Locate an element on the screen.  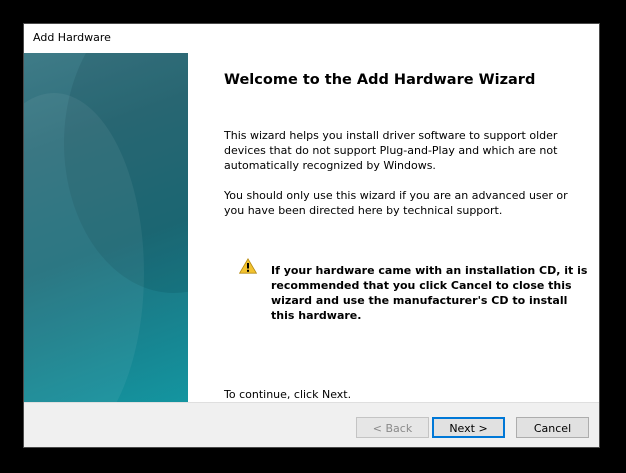
back-button: < Back is located at coordinates (392, 427).